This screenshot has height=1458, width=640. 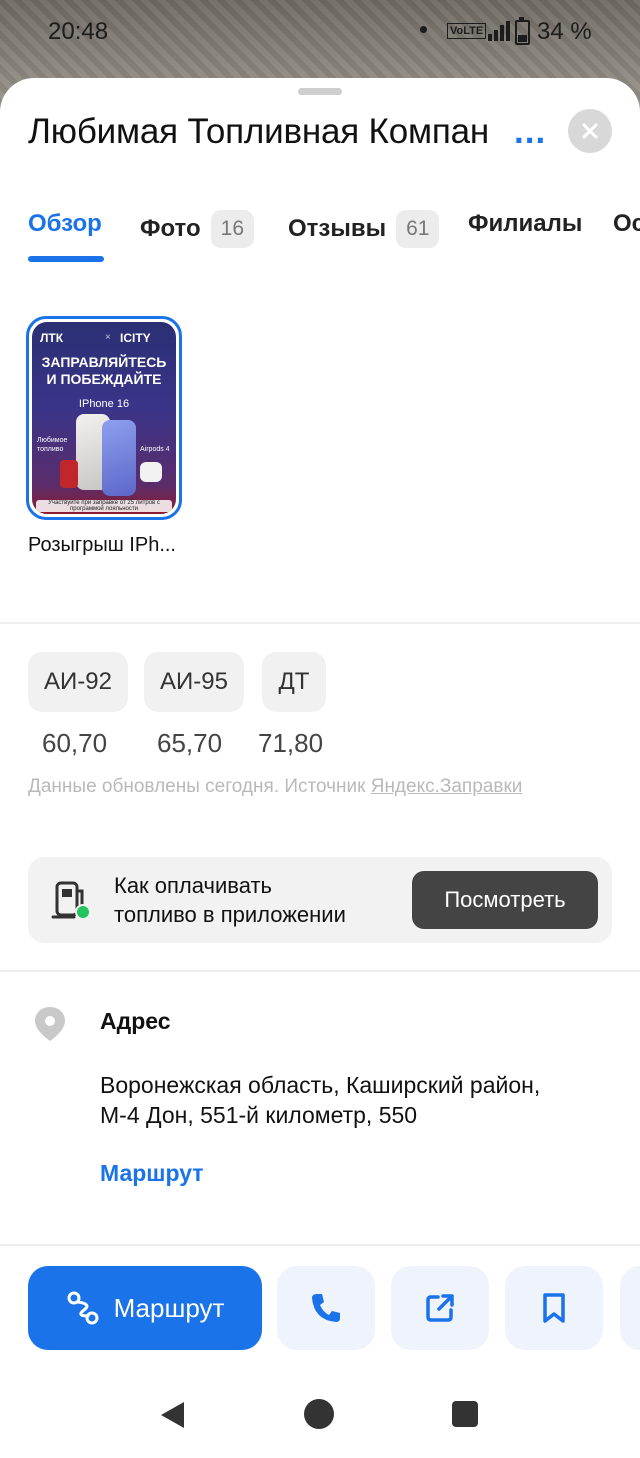 What do you see at coordinates (630, 1308) in the screenshot?
I see `more-actions-button` at bounding box center [630, 1308].